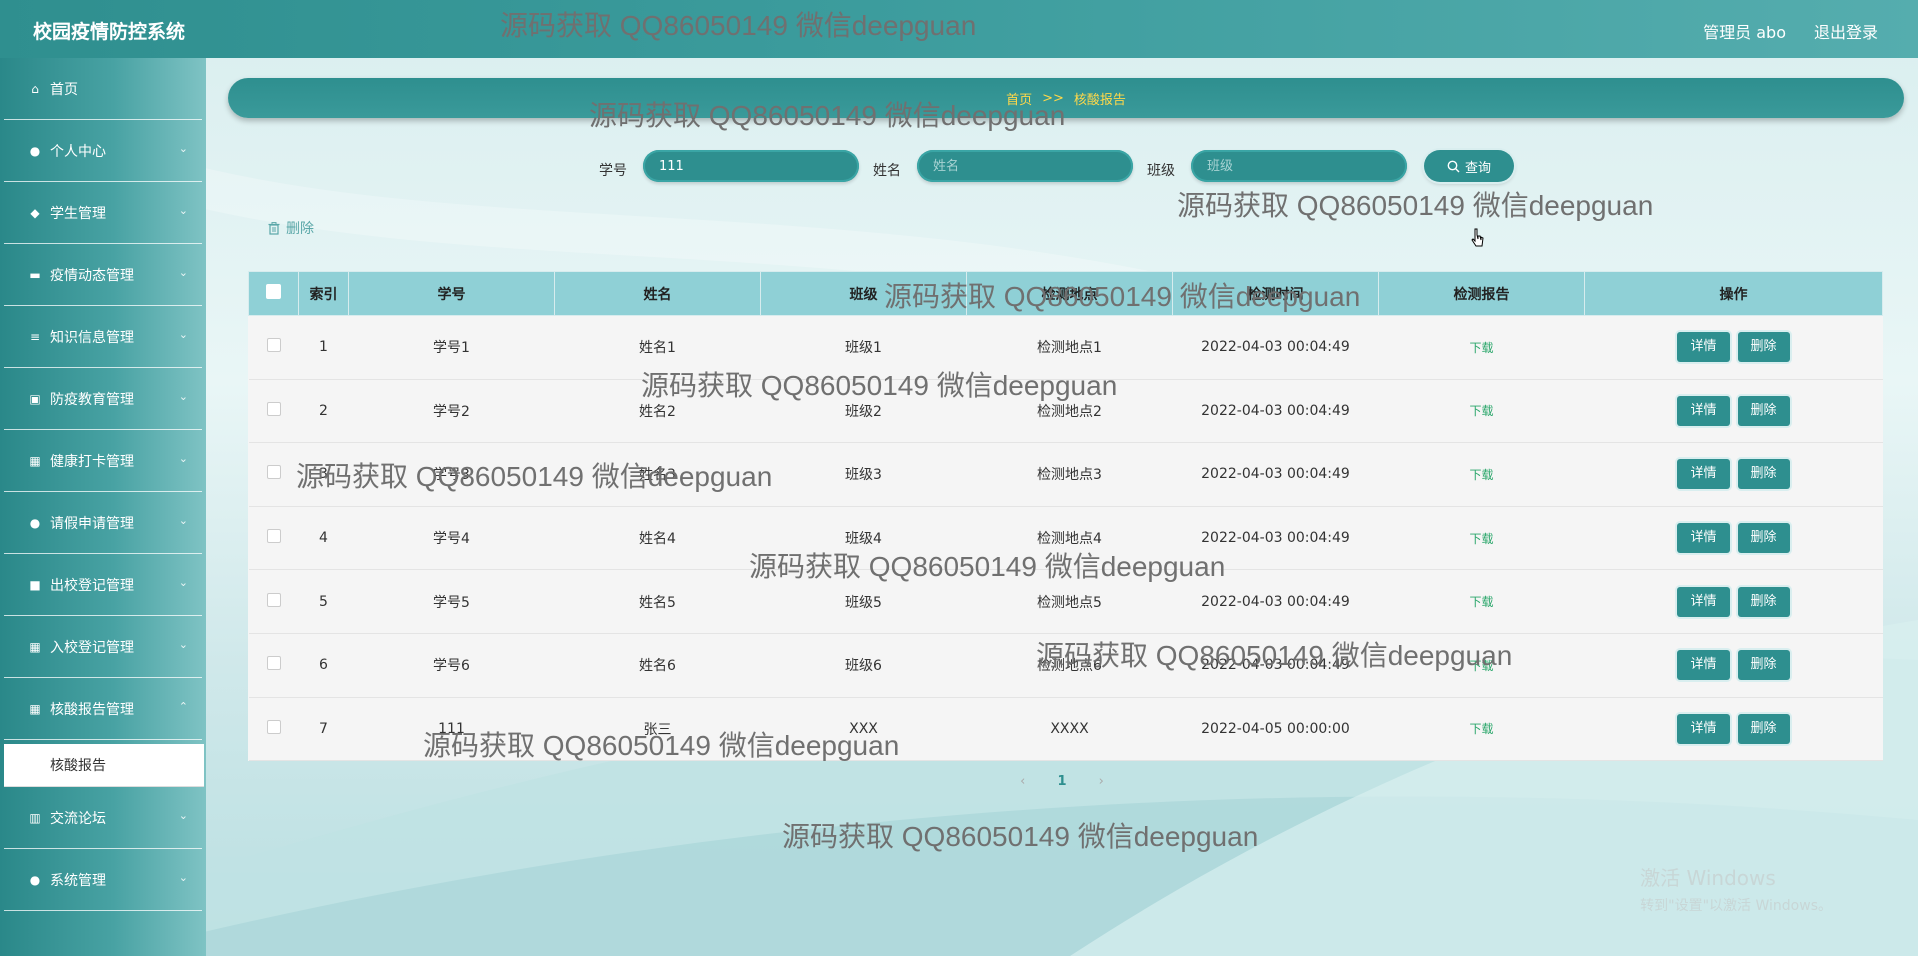  I want to click on column-header: 姓名, so click(657, 293).